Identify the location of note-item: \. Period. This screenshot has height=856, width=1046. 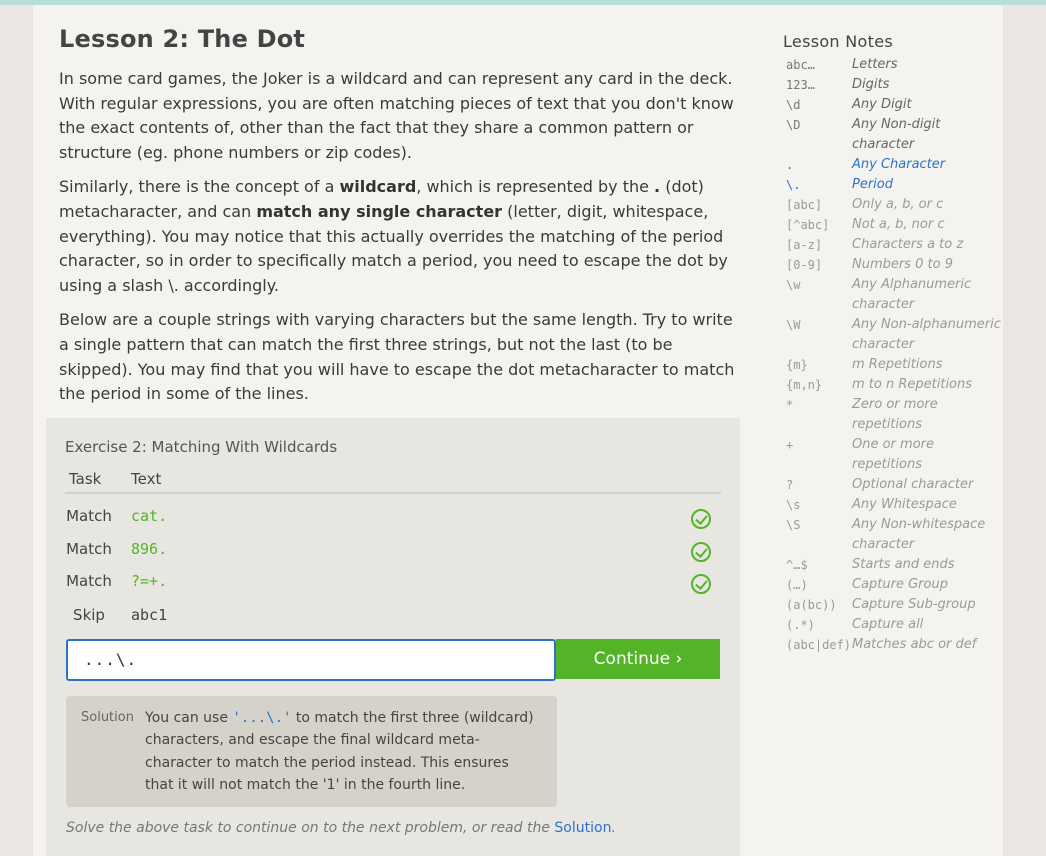
(893, 185).